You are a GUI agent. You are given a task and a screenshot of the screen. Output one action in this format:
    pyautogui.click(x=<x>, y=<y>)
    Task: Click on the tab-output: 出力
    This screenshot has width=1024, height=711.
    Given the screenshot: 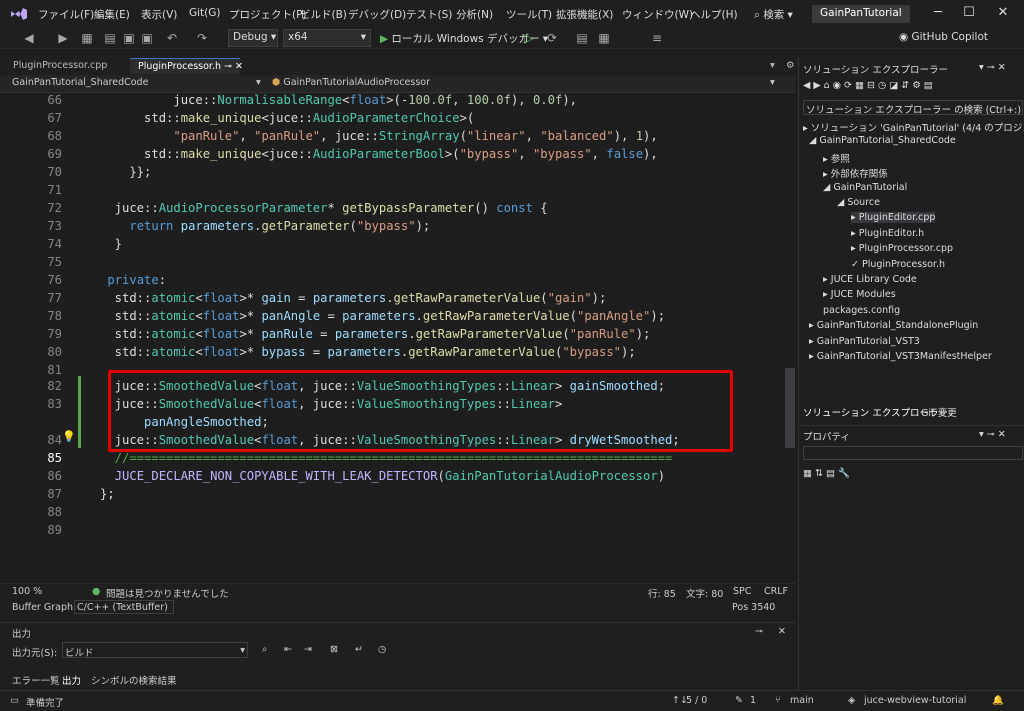 What is the action you would take?
    pyautogui.click(x=71, y=680)
    